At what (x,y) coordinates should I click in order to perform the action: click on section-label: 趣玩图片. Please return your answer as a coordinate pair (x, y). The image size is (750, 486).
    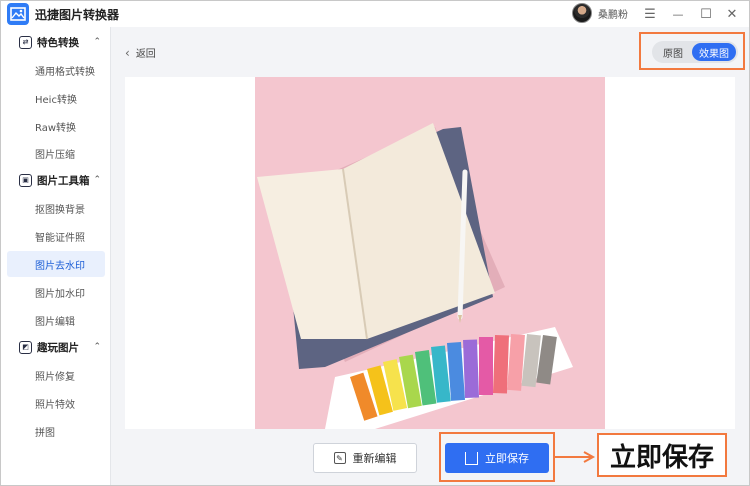
    Looking at the image, I should click on (58, 347).